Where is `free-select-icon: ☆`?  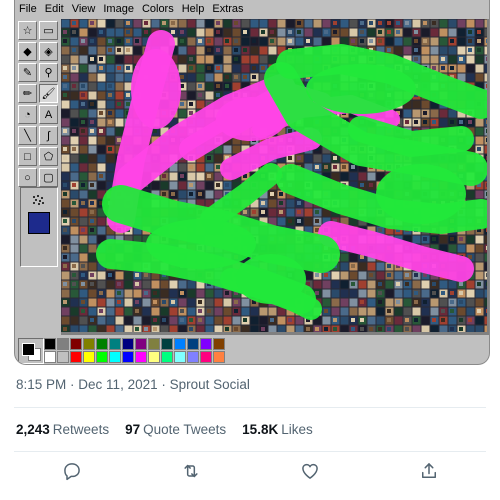
free-select-icon: ☆ is located at coordinates (27, 30).